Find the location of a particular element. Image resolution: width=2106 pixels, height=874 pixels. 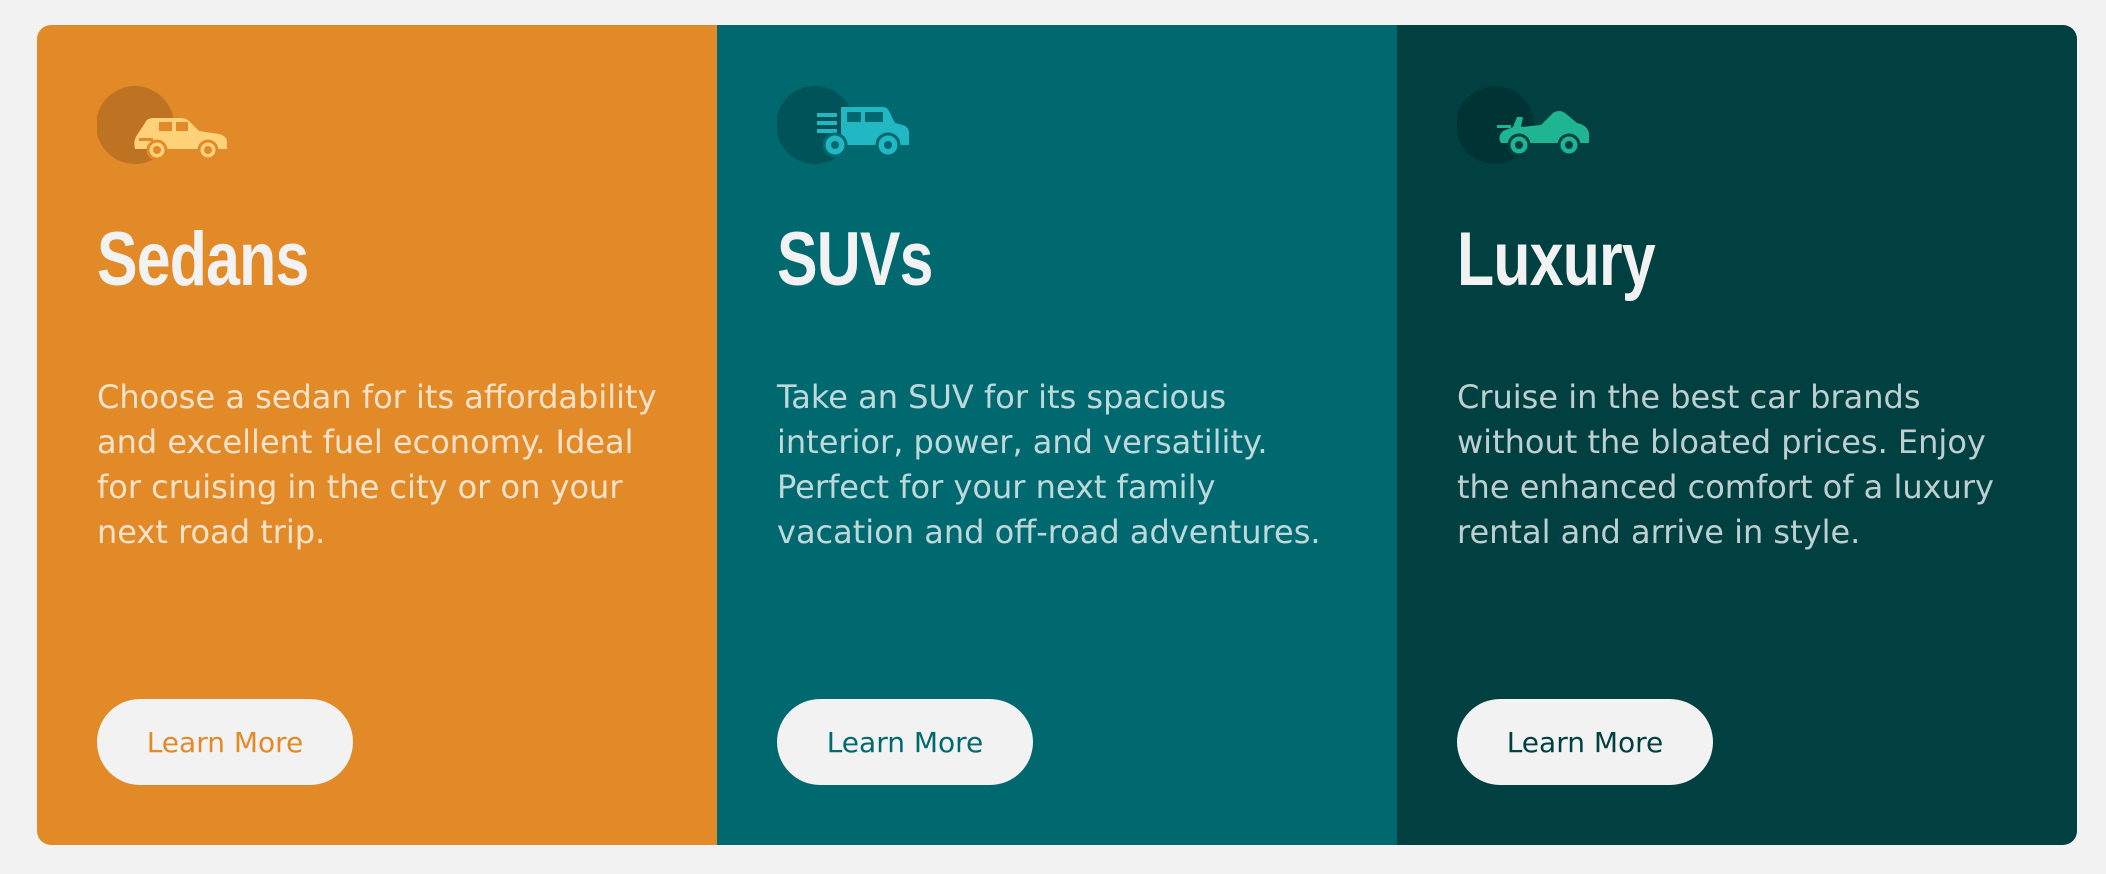

card-title: Sedans is located at coordinates (203, 259).